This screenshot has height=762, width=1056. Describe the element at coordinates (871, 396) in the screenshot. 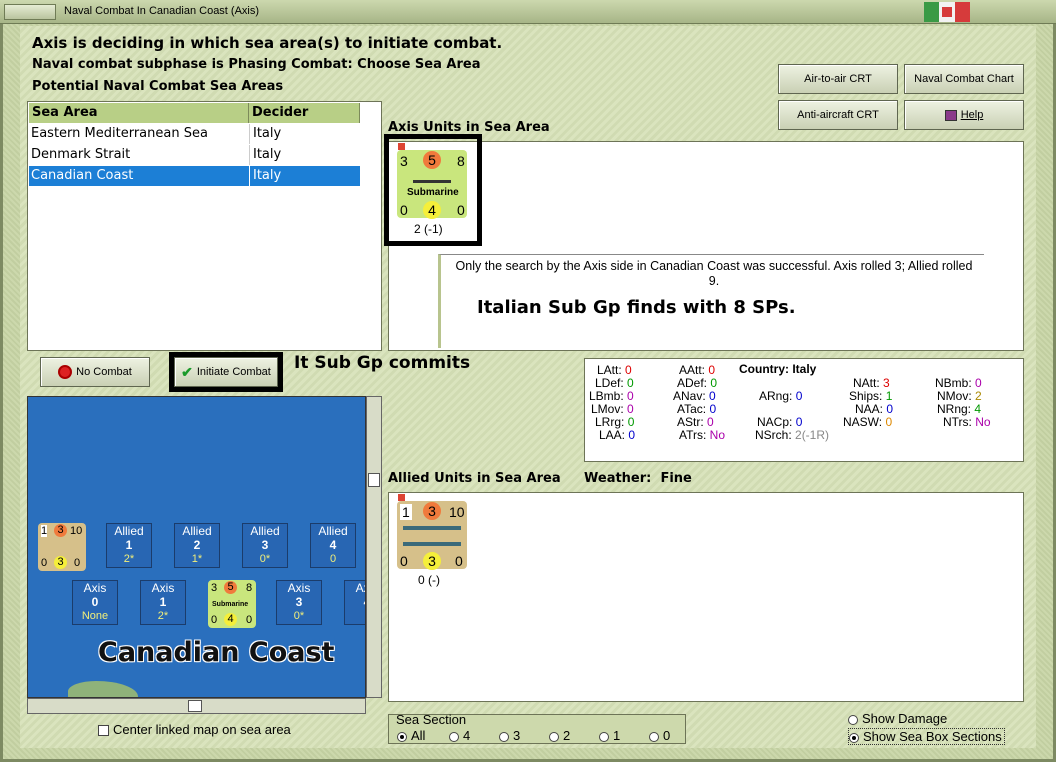

I see `stat-ships: Ships: 1` at that location.